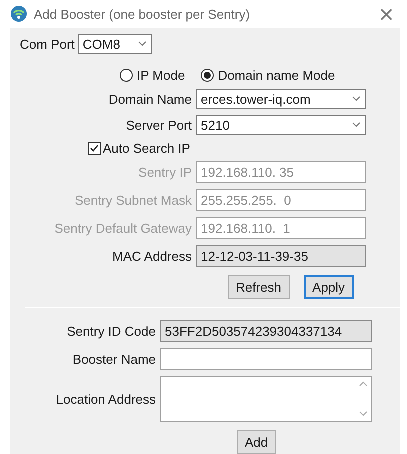 This screenshot has width=407, height=454. What do you see at coordinates (329, 287) in the screenshot?
I see `action-button: Apply` at bounding box center [329, 287].